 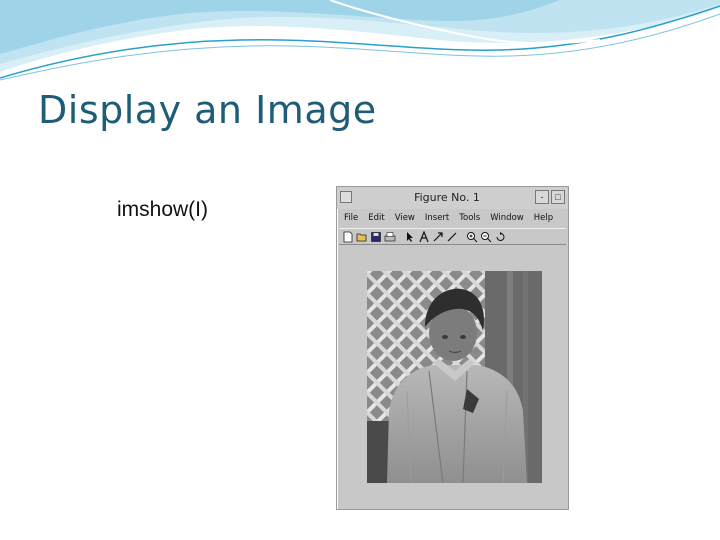 I want to click on menu-view: View, so click(x=405, y=218).